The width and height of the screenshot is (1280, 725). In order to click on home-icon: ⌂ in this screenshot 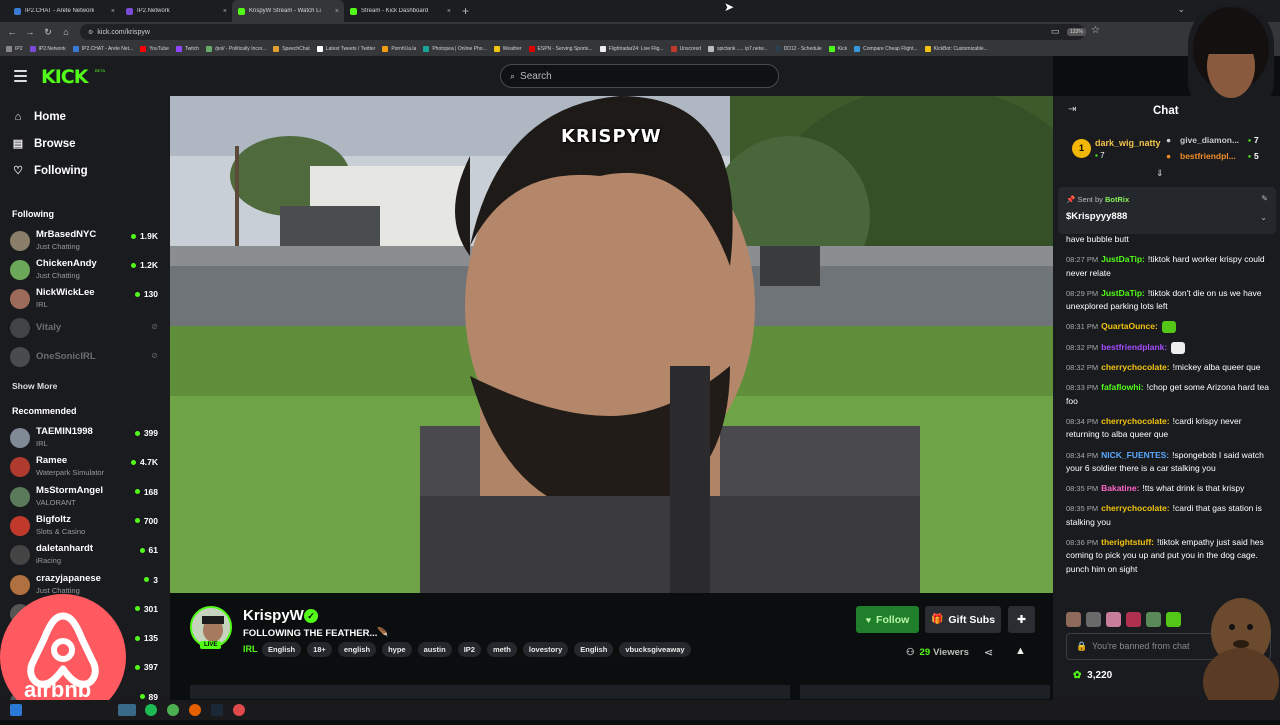, I will do `click(66, 32)`.